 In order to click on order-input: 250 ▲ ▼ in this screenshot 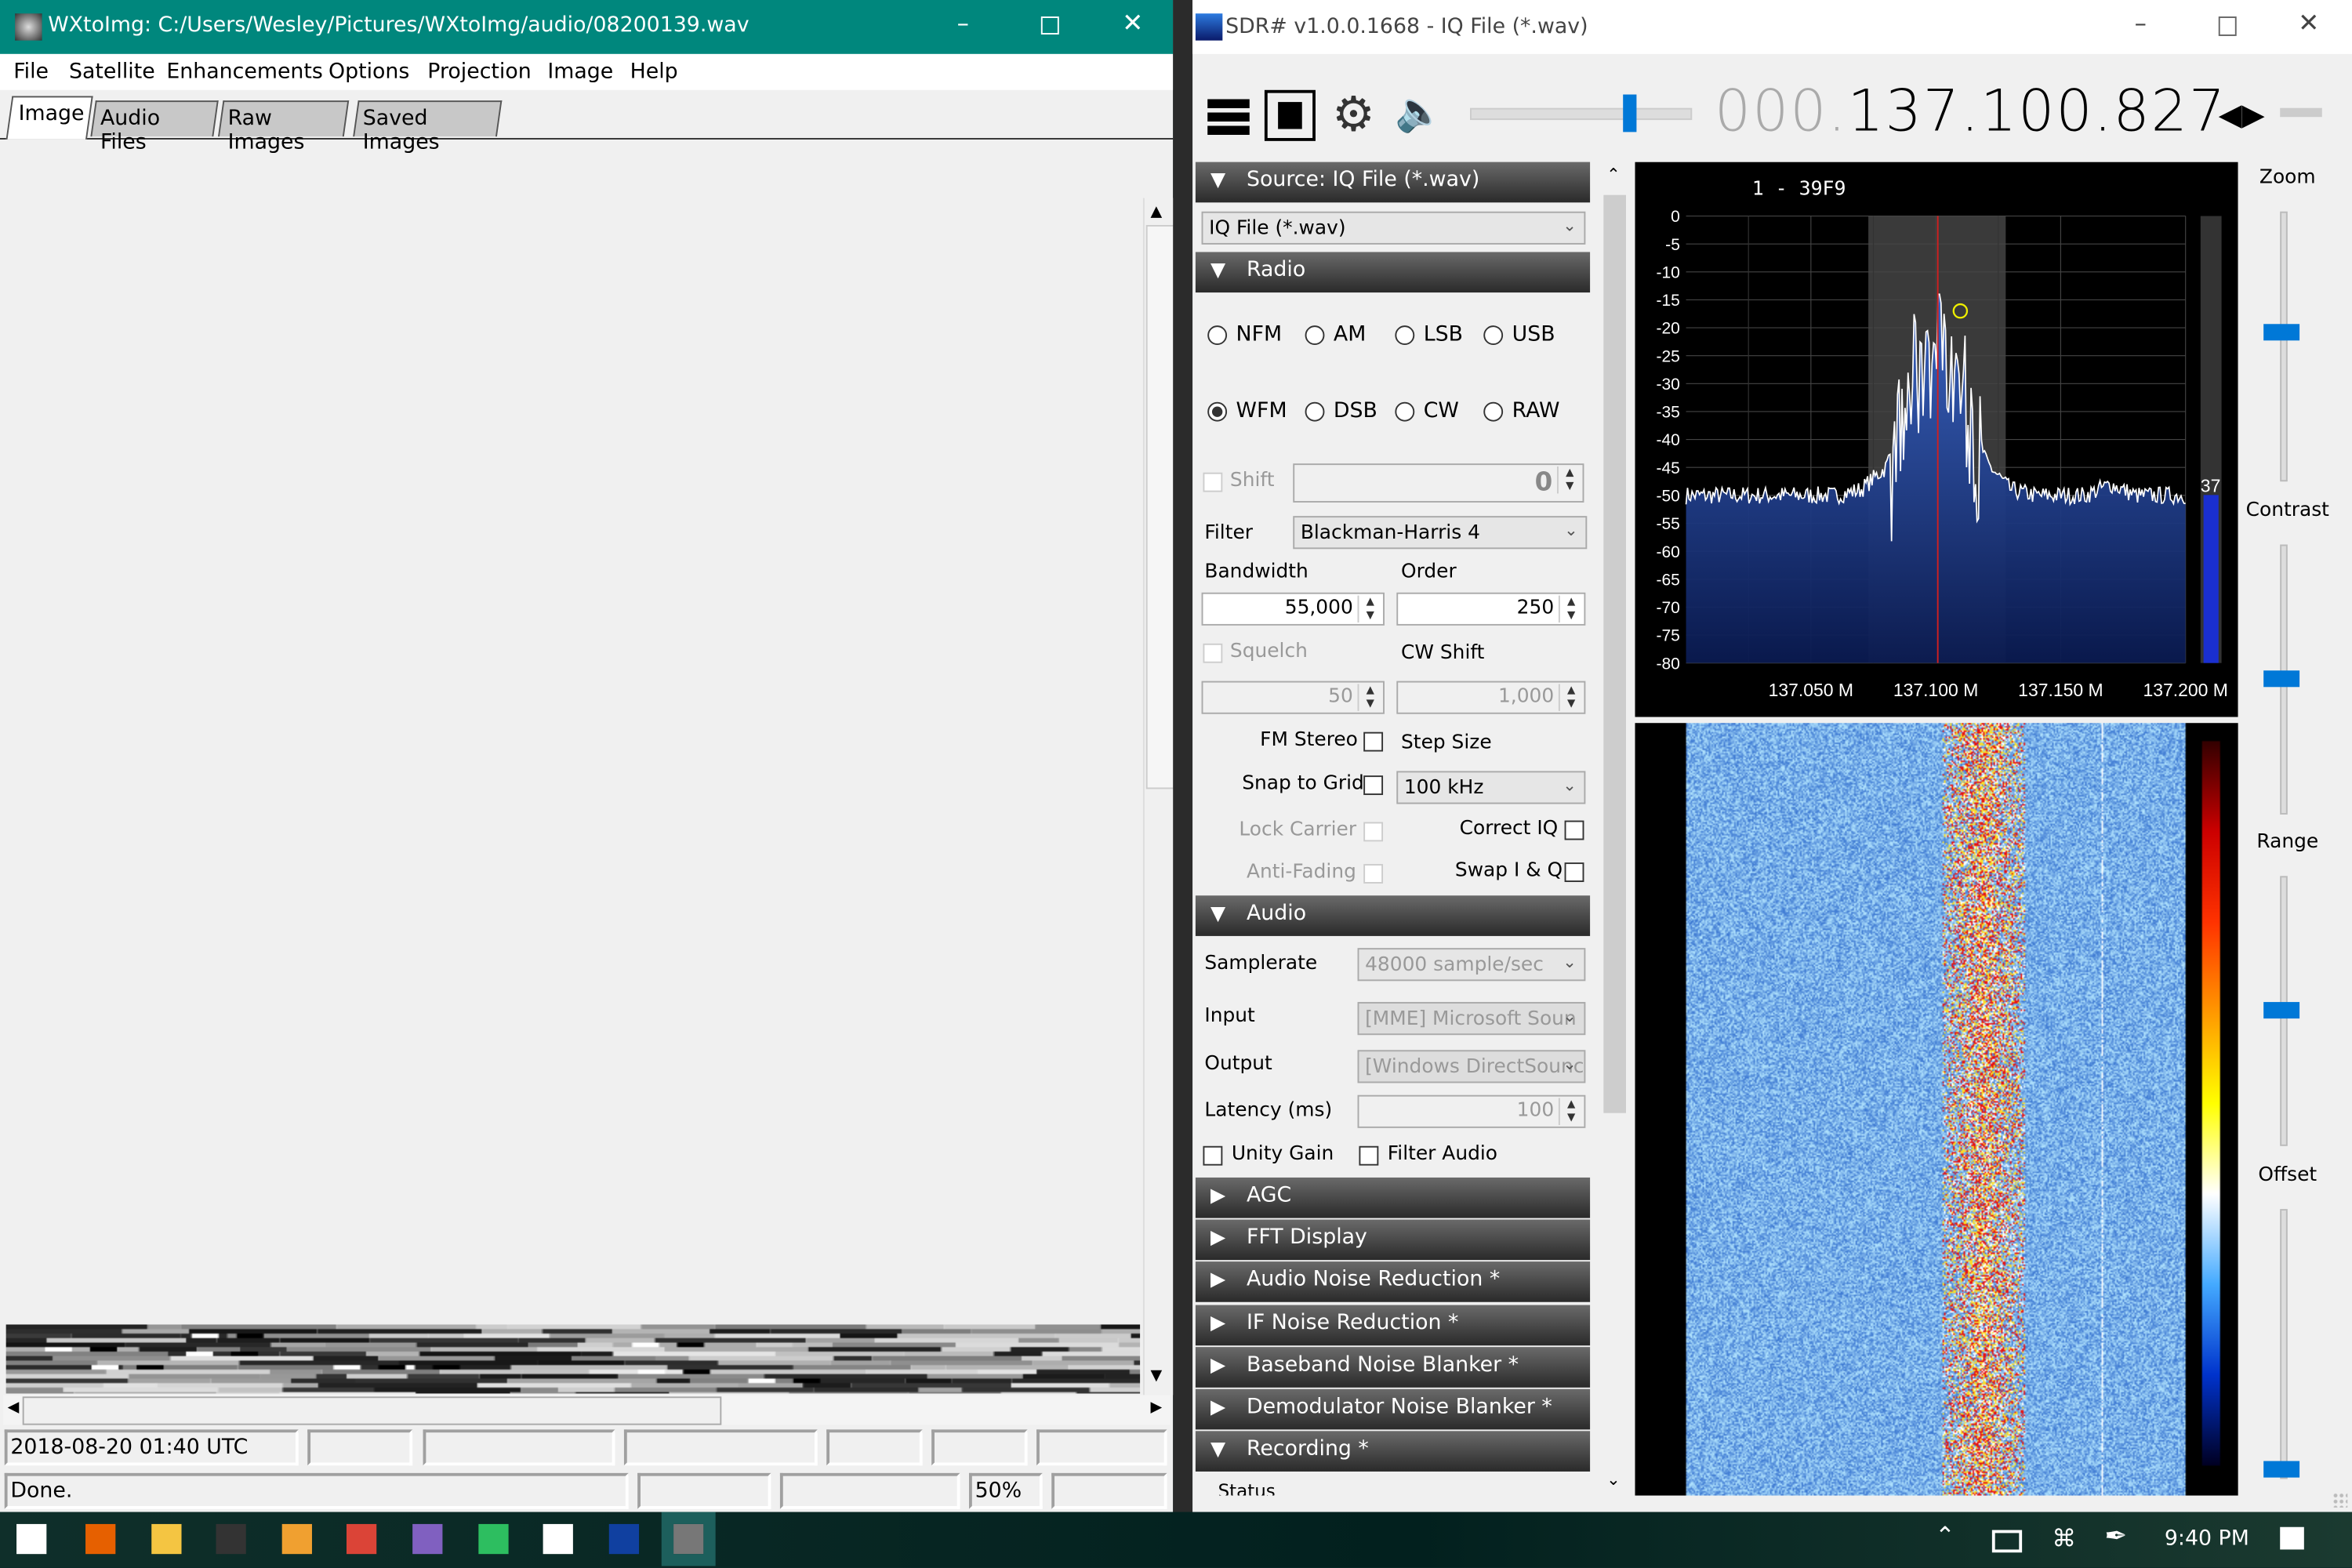, I will do `click(1491, 609)`.